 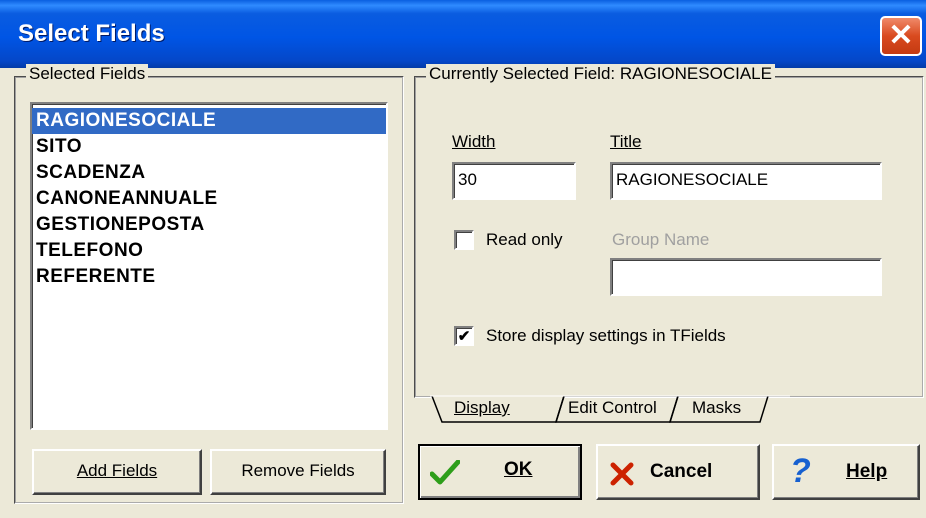 I want to click on width-input: 30, so click(x=514, y=181).